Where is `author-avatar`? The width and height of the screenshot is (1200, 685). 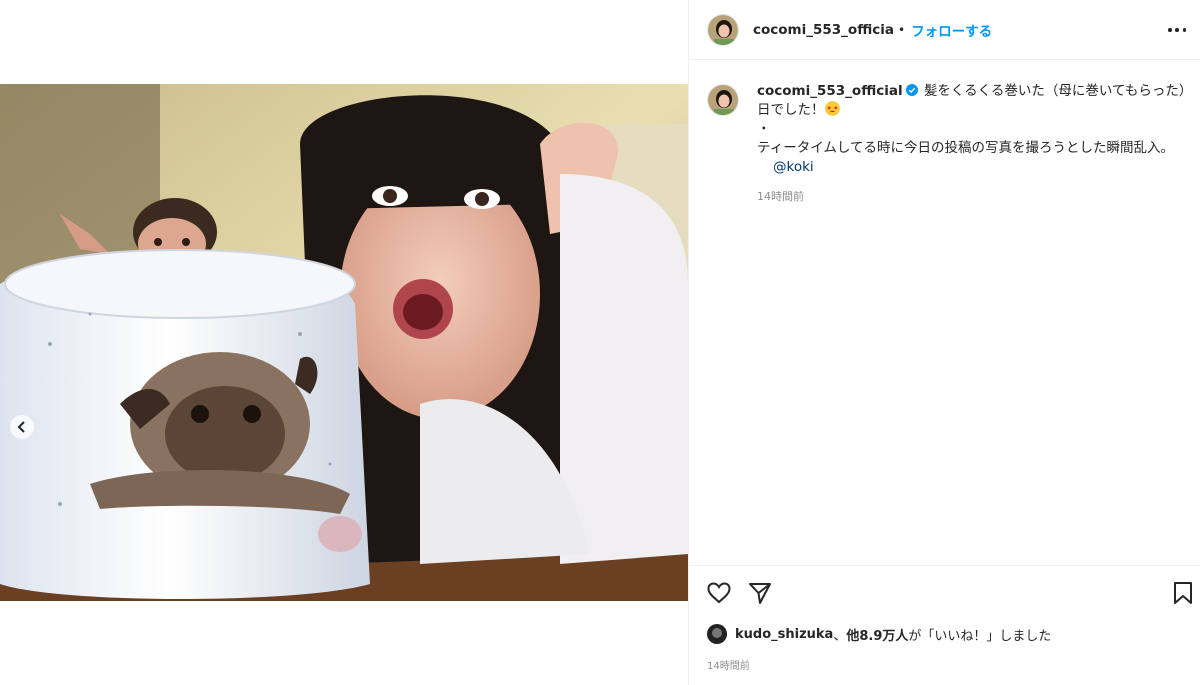
author-avatar is located at coordinates (723, 29).